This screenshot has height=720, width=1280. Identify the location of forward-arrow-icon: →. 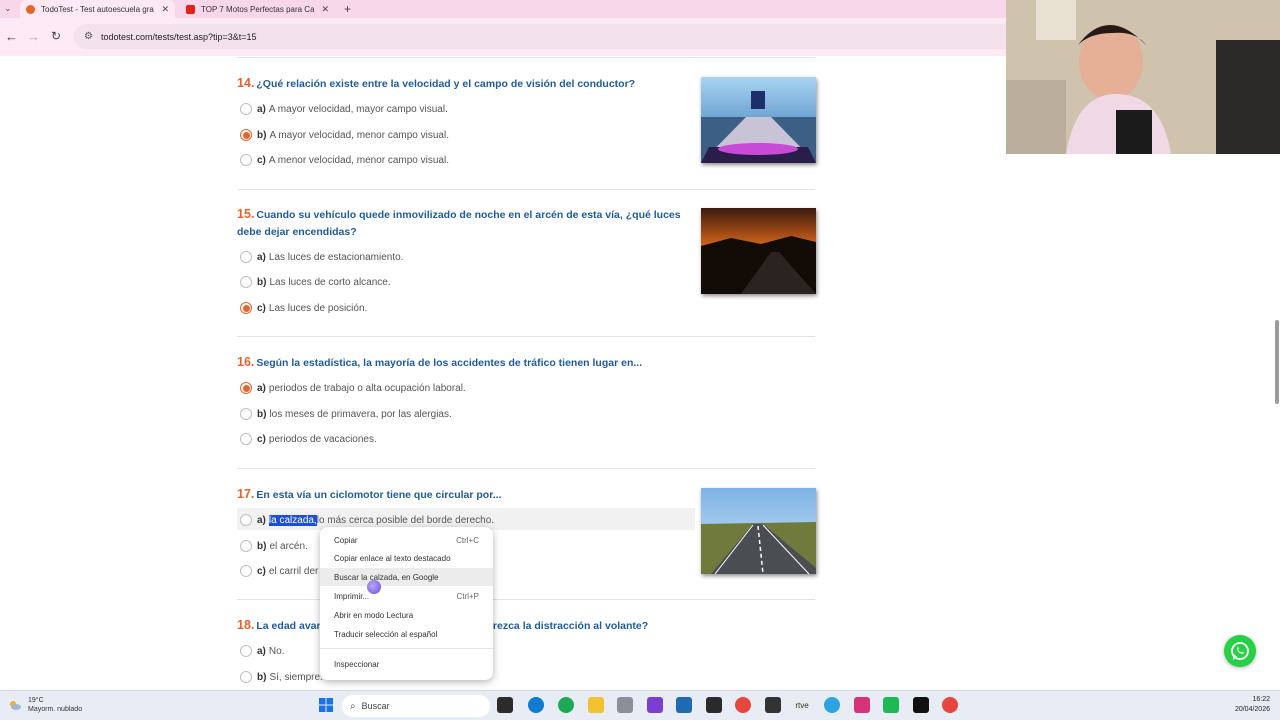
(33, 36).